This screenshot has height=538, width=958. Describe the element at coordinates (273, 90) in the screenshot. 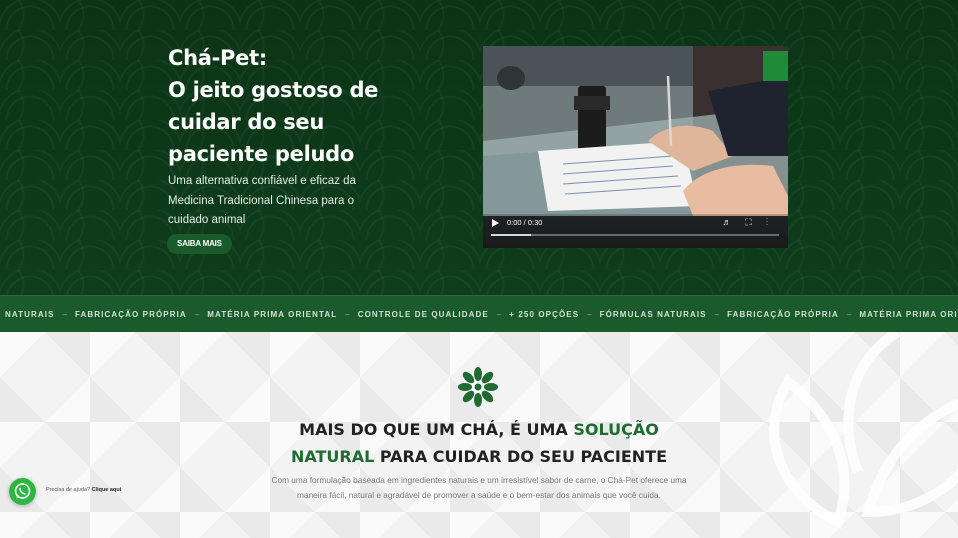

I see `hero-title-line: O jeito gostoso de` at that location.